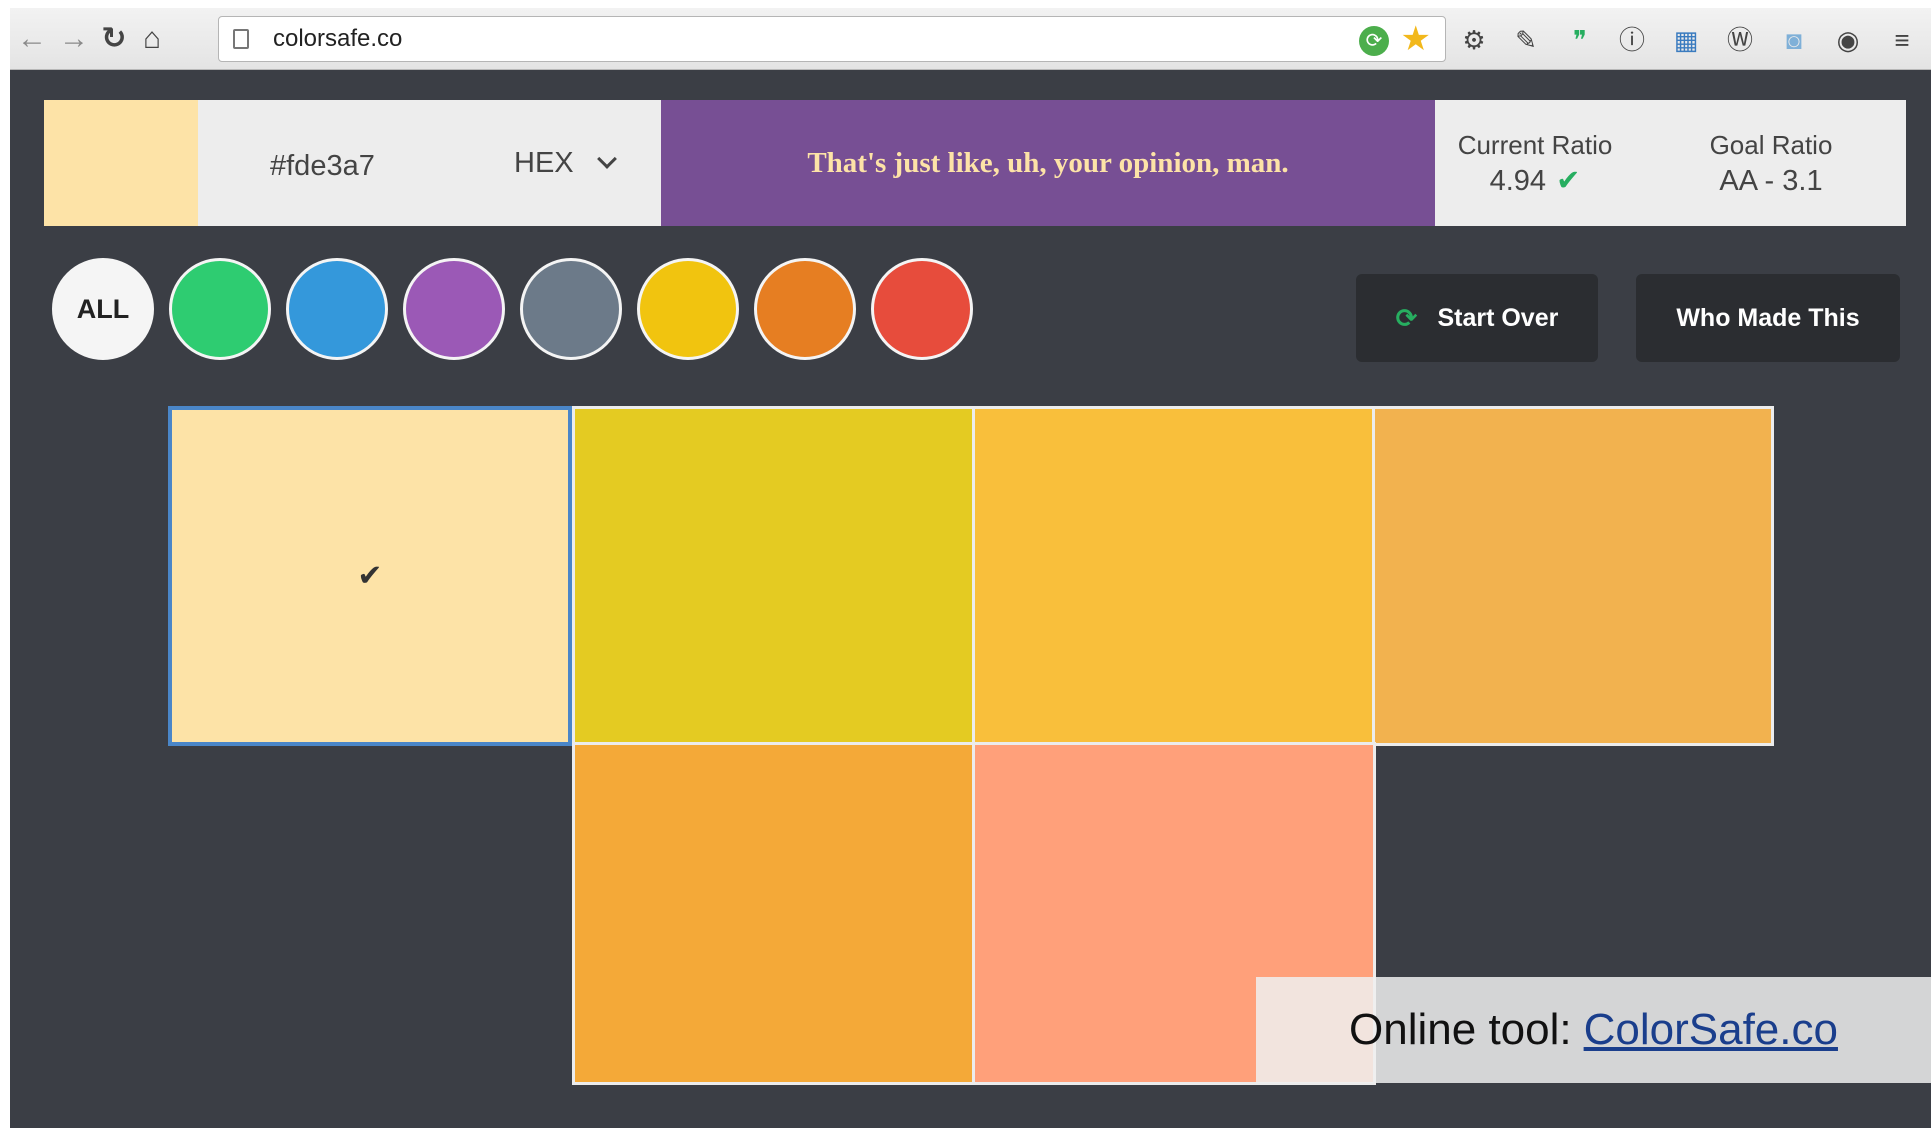 This screenshot has width=1931, height=1128. What do you see at coordinates (922, 309) in the screenshot?
I see `filter-red` at bounding box center [922, 309].